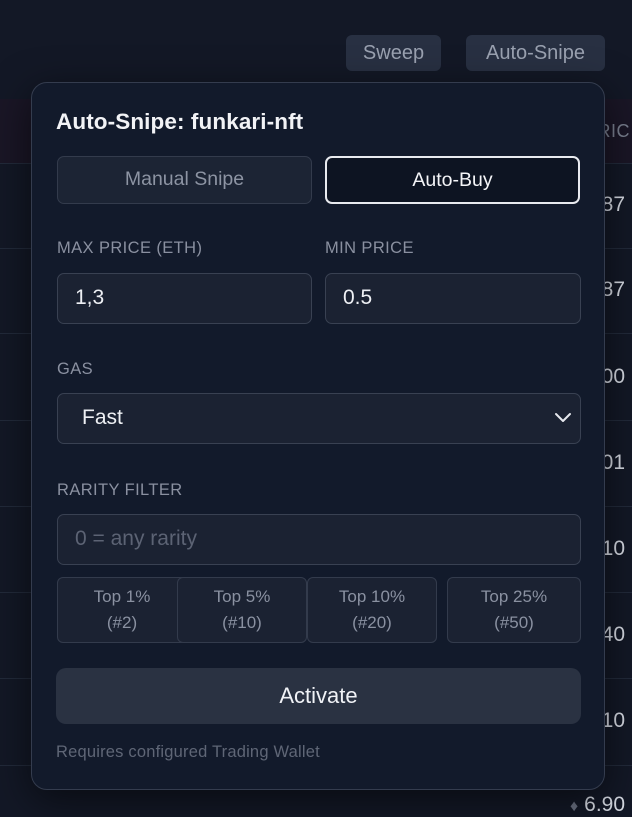 The image size is (632, 817). Describe the element at coordinates (242, 596) in the screenshot. I see `preset-percent: Top 5%` at that location.